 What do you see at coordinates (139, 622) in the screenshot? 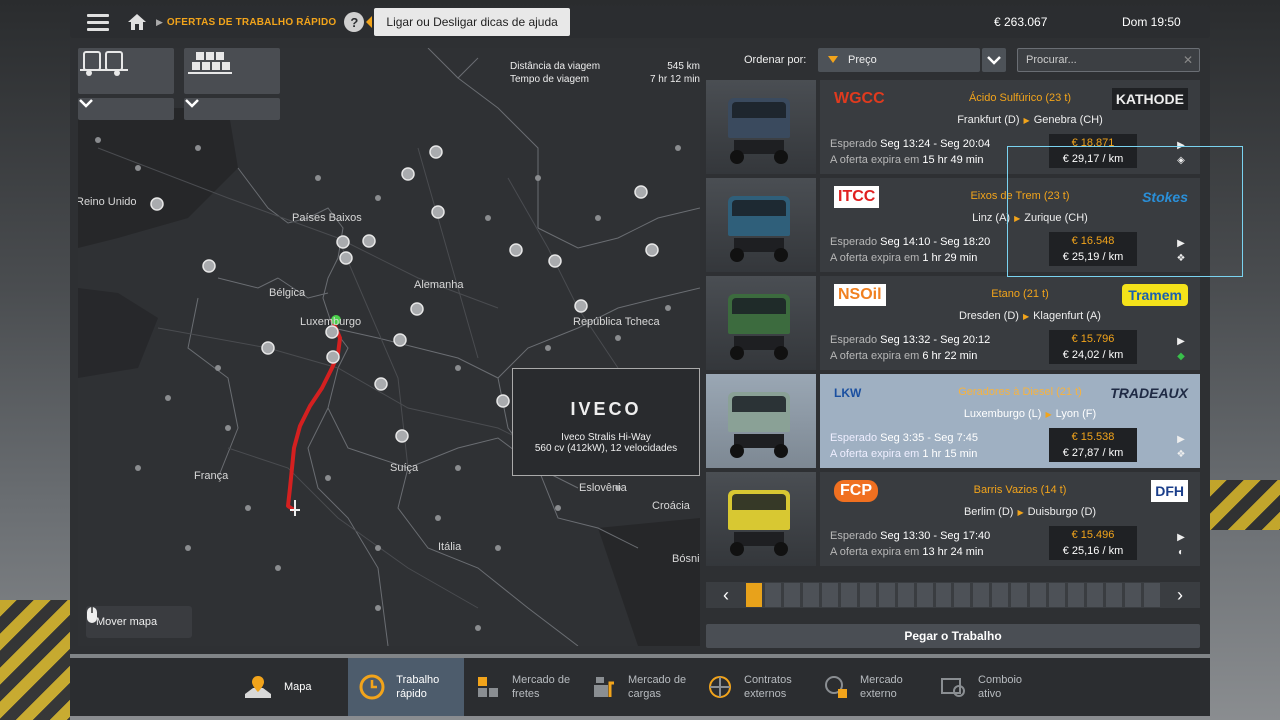
I see `move-map-hint: Mover mapa` at bounding box center [139, 622].